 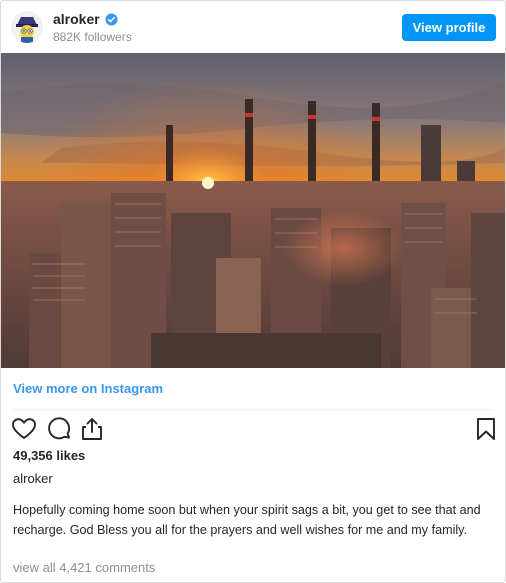 I want to click on username-link: alroker, so click(x=76, y=19).